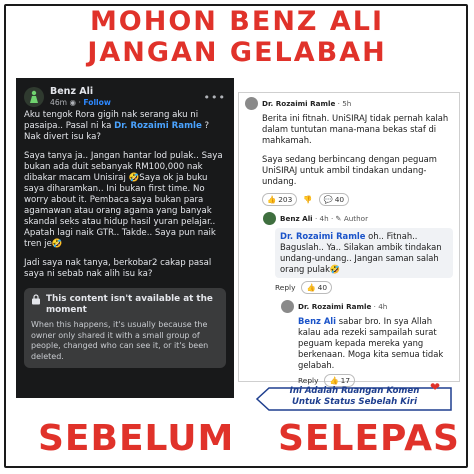 This screenshot has width=474, height=474. What do you see at coordinates (354, 402) in the screenshot?
I see `note-line-2: Untuk Status Sebelah Kiri` at bounding box center [354, 402].